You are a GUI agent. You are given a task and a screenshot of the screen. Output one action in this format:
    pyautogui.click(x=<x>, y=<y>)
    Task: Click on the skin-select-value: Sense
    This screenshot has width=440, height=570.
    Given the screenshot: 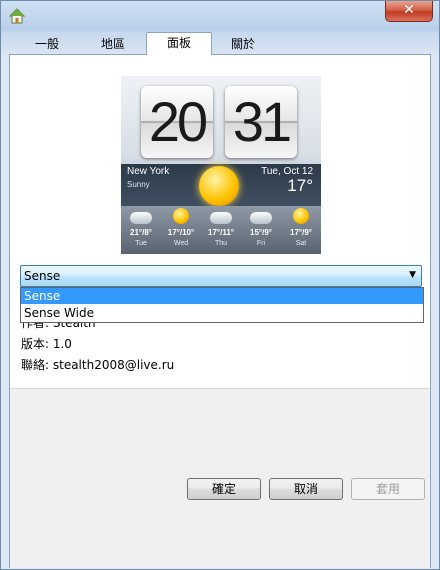 What is the action you would take?
    pyautogui.click(x=42, y=276)
    